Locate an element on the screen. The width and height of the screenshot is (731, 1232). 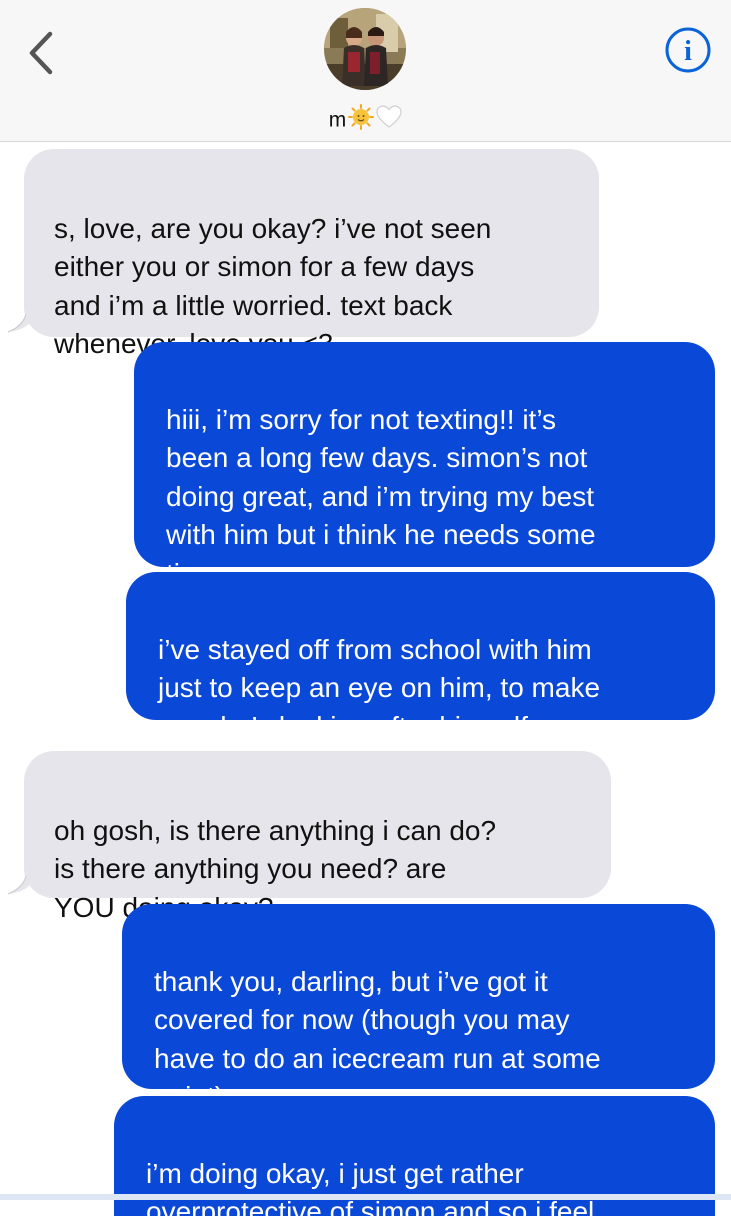
contact-avatar is located at coordinates (365, 49).